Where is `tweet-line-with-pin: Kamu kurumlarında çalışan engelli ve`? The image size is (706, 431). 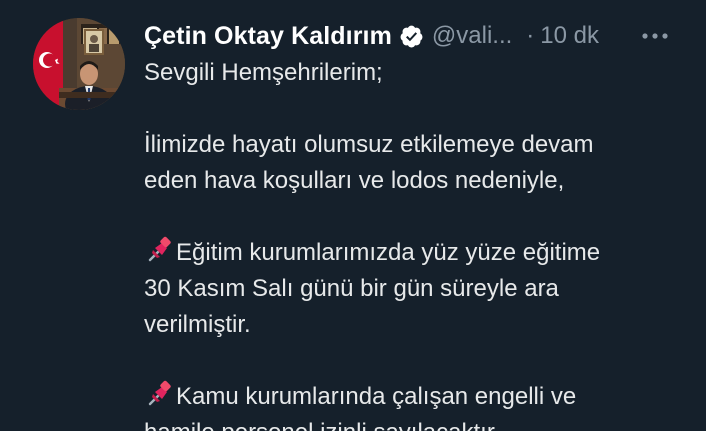 tweet-line-with-pin: Kamu kurumlarında çalışan engelli ve is located at coordinates (416, 397).